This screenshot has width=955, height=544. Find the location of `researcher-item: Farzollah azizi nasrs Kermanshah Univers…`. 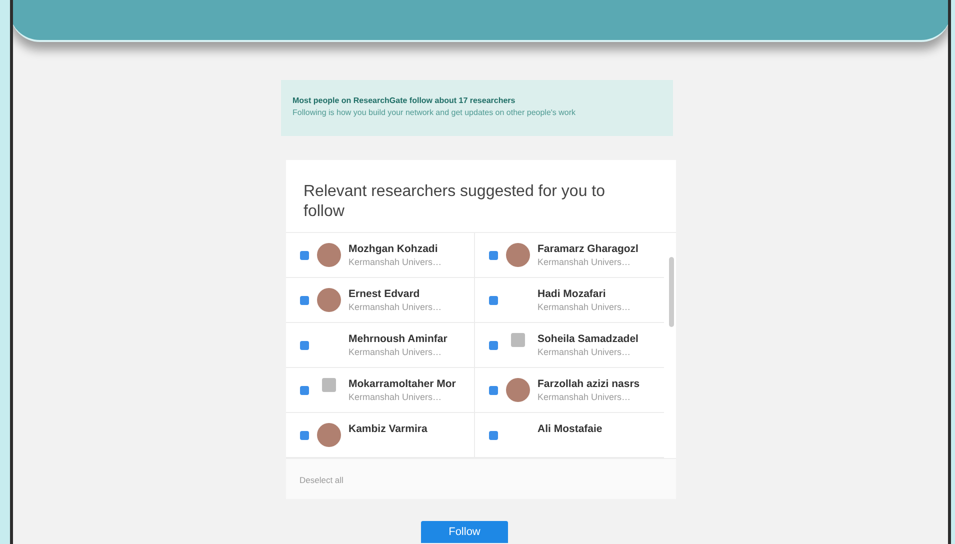

researcher-item: Farzollah azizi nasrs Kermanshah Univers… is located at coordinates (569, 391).